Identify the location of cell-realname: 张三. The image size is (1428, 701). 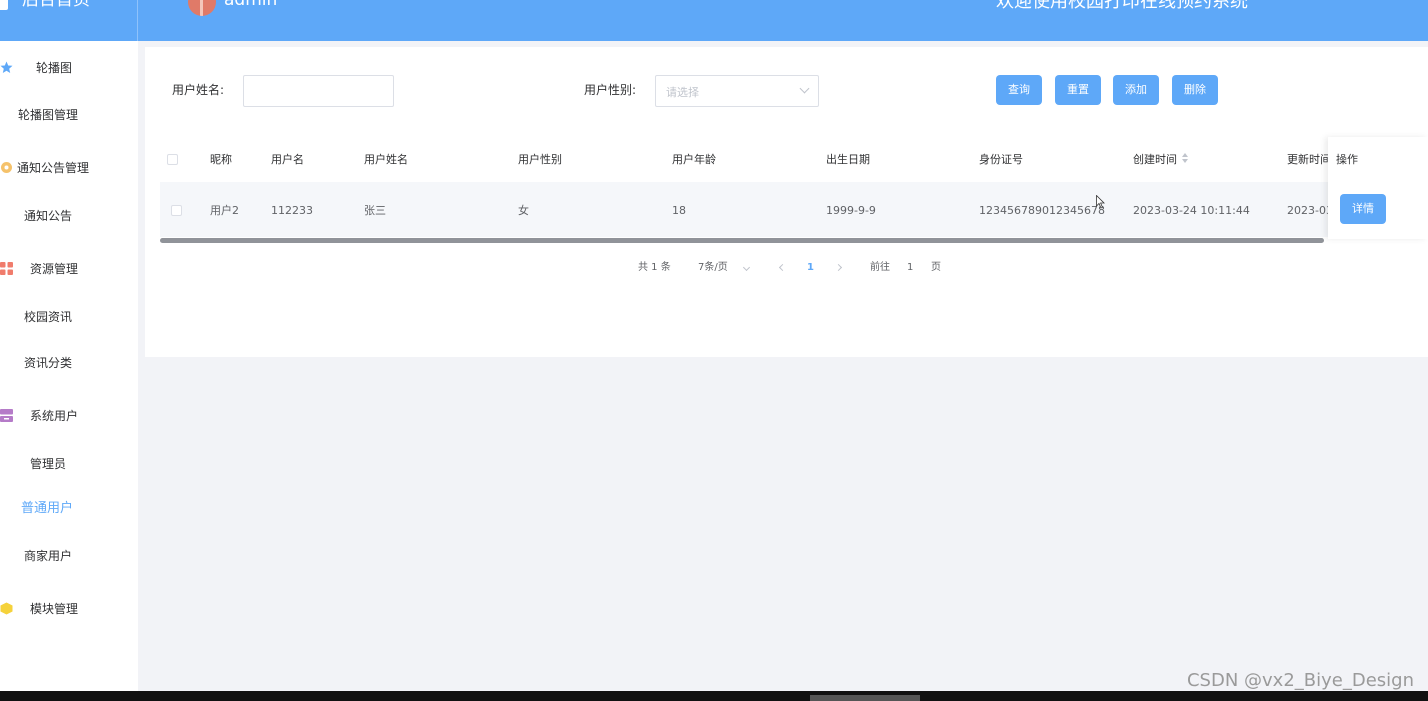
(375, 210).